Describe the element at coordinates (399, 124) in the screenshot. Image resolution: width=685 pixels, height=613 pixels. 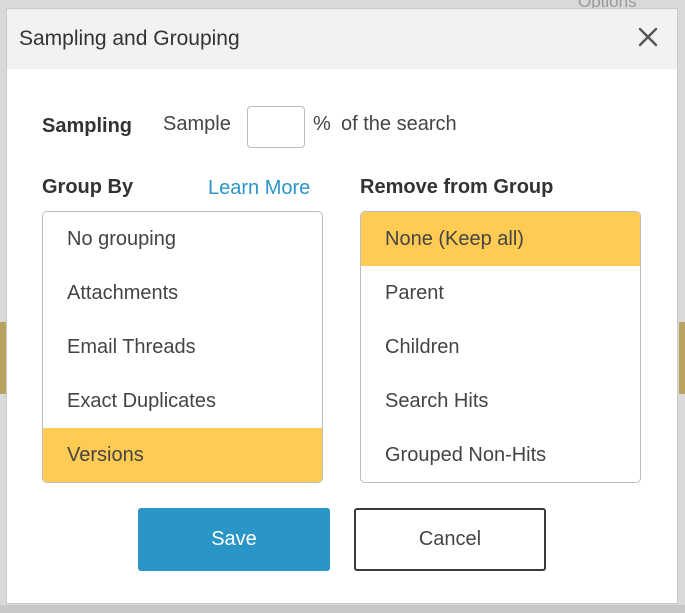
I see `of-the-search-label: of the search` at that location.